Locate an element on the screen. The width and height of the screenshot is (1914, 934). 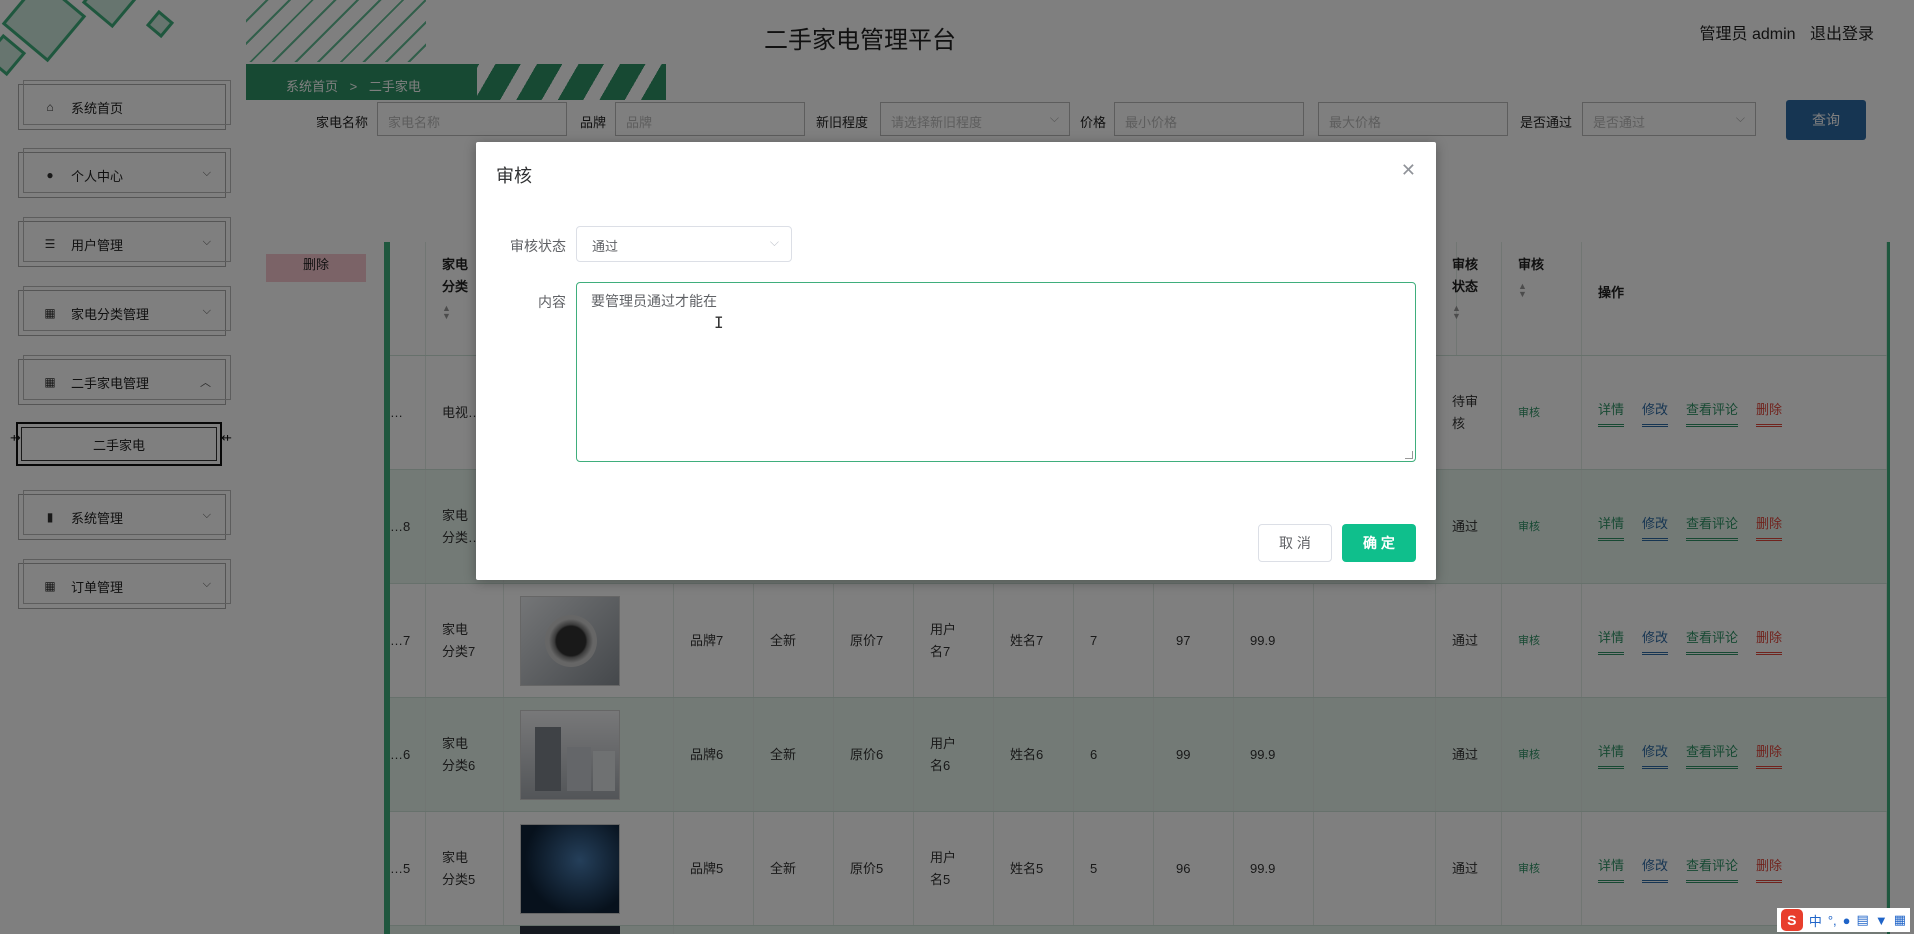
status-select: 通过 ⌵ is located at coordinates (684, 244).